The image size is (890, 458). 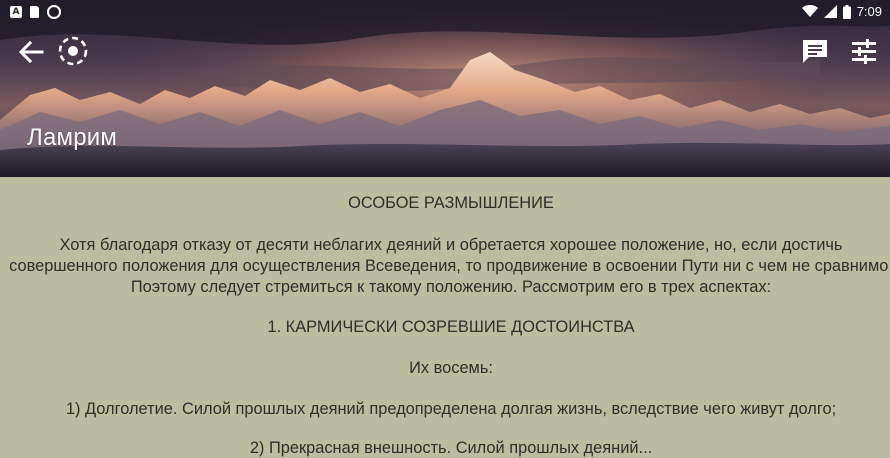 I want to click on comment-icon, so click(x=815, y=51).